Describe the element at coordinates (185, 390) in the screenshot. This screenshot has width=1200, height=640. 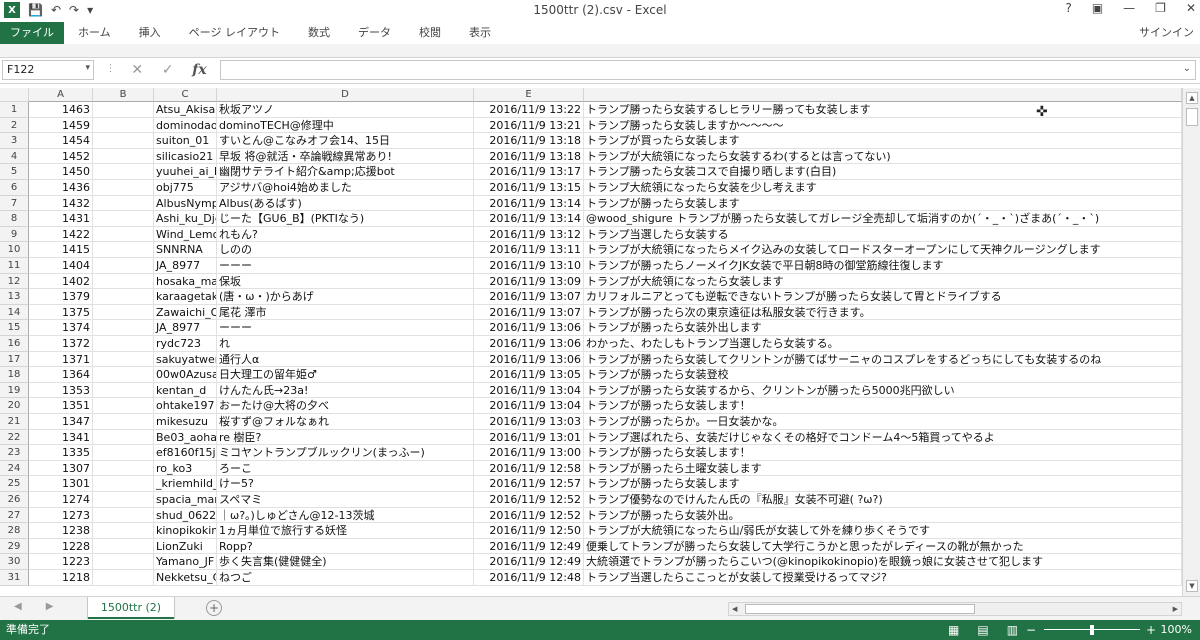
I see `cell-c: kentan_d` at that location.